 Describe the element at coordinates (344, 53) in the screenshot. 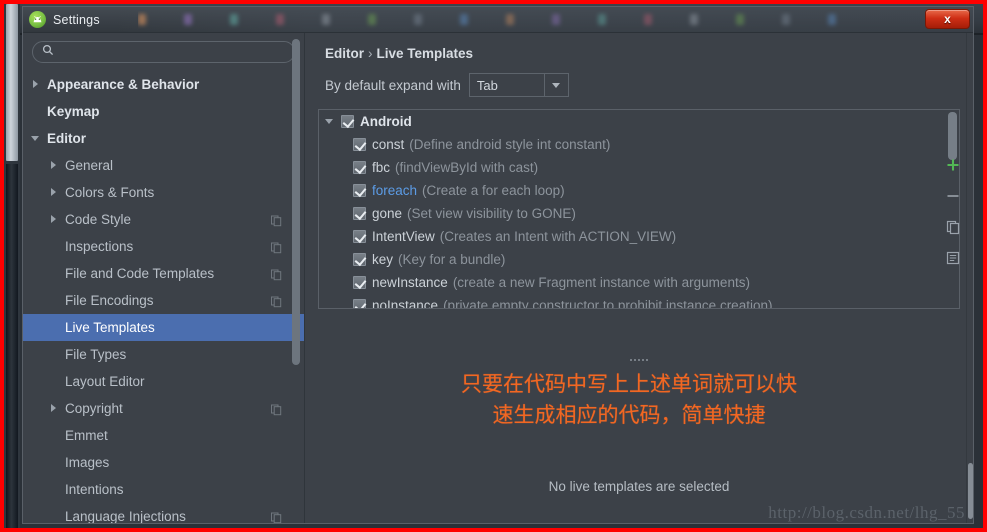

I see `breadcrumb-root: Editor` at that location.